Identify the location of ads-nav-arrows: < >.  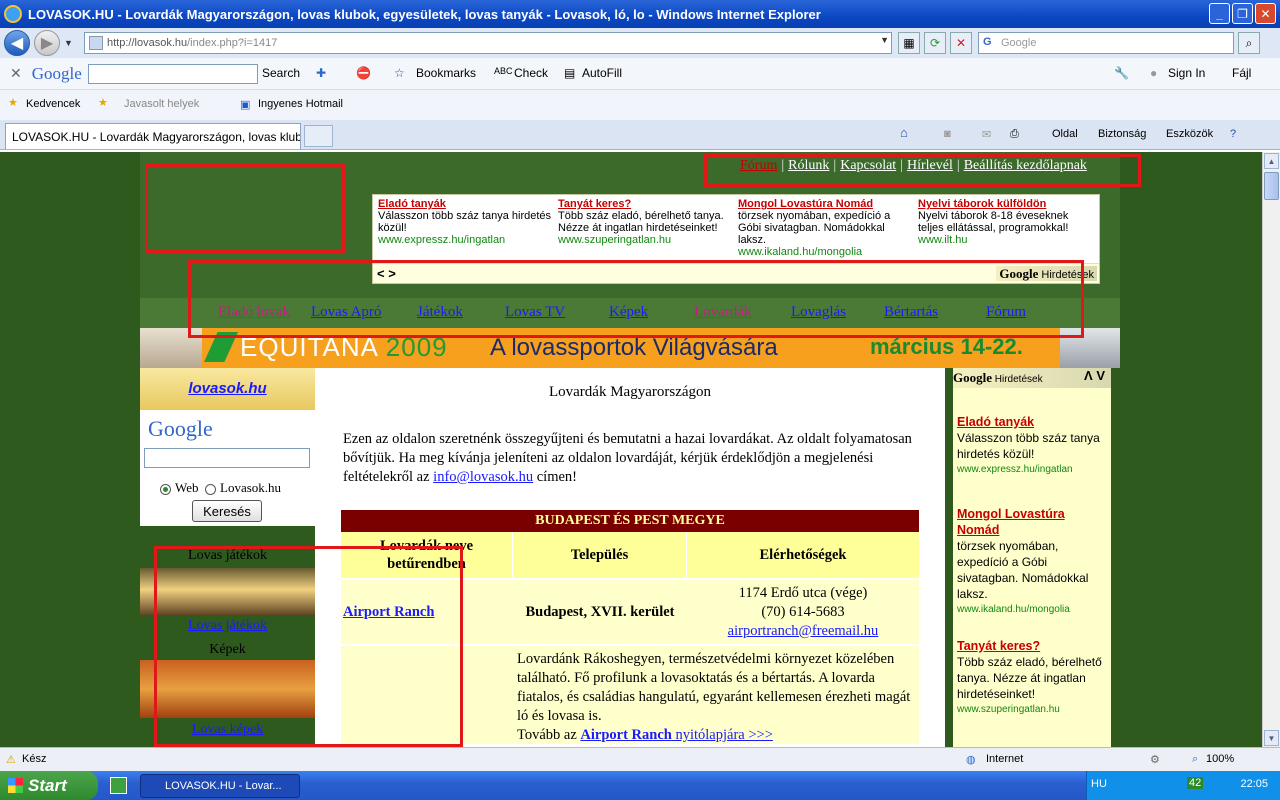
(386, 273).